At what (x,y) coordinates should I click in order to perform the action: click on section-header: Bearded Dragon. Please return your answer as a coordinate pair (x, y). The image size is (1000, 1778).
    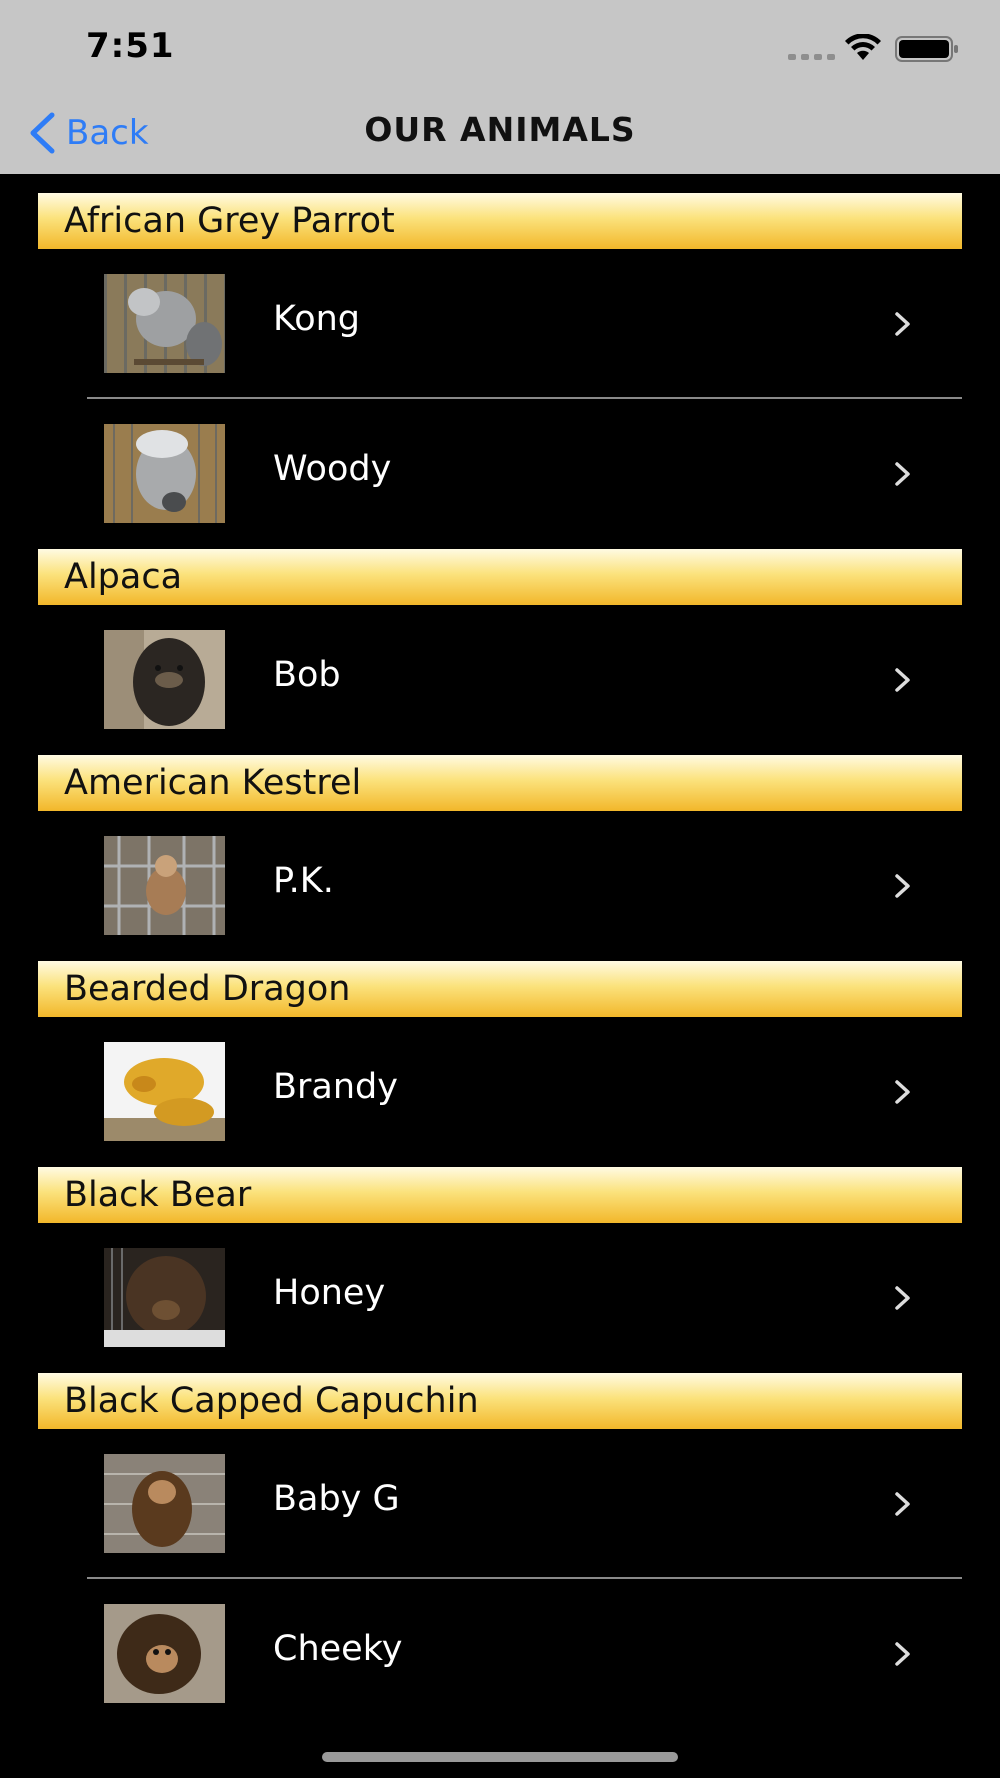
    Looking at the image, I should click on (500, 989).